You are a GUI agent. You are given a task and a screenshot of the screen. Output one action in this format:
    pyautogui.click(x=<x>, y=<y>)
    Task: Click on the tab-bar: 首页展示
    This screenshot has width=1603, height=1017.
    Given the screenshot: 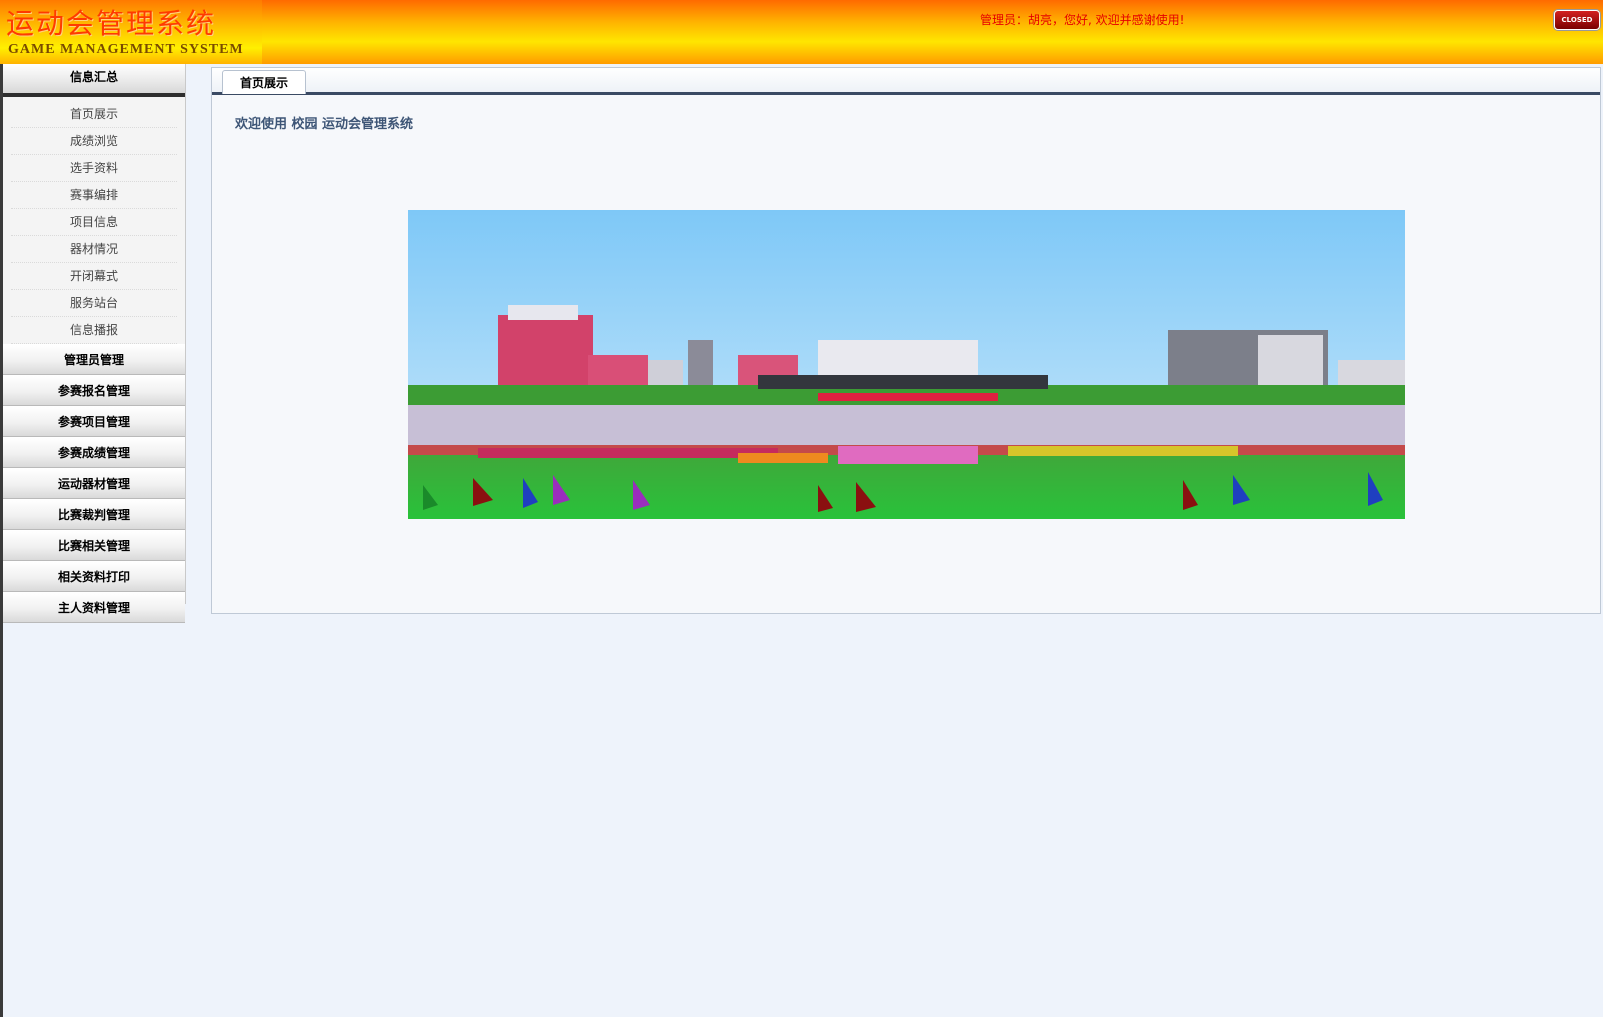 What is the action you would take?
    pyautogui.click(x=906, y=81)
    